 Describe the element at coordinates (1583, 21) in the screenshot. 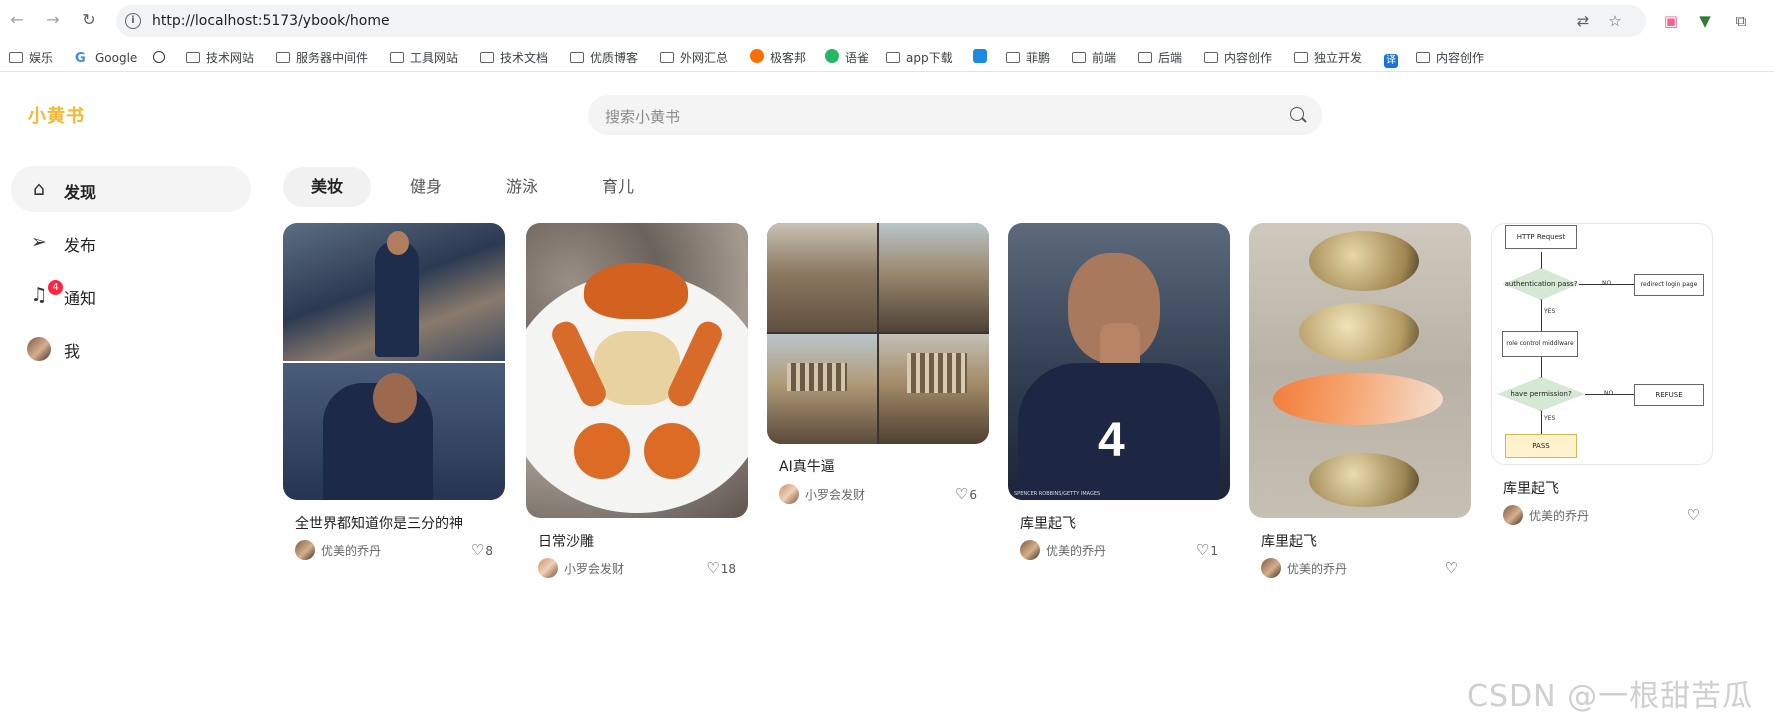

I see `translate-icon: ⇄` at that location.